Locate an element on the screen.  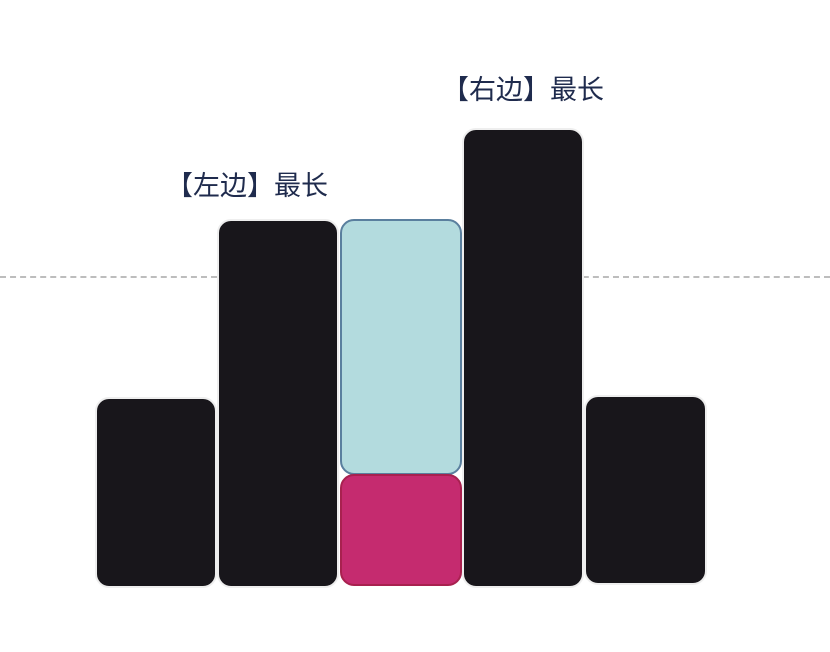
bar-2-left-max is located at coordinates (278, 403).